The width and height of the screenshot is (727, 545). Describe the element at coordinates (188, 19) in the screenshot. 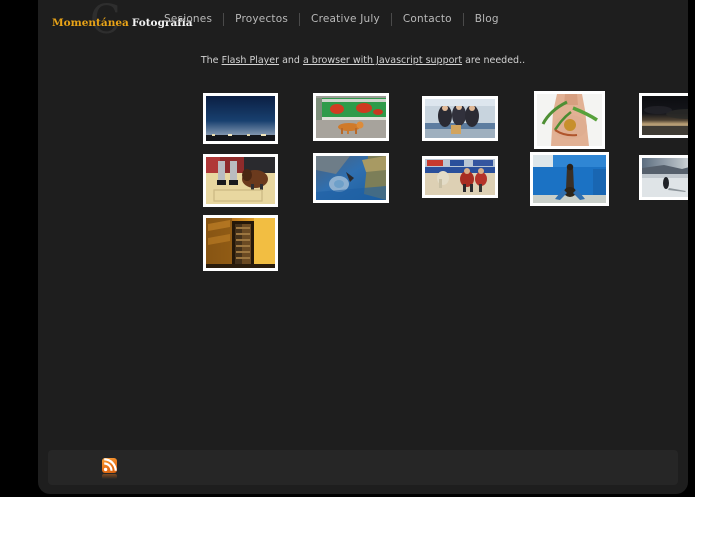

I see `nav-item-sesiones: Sesiones` at that location.